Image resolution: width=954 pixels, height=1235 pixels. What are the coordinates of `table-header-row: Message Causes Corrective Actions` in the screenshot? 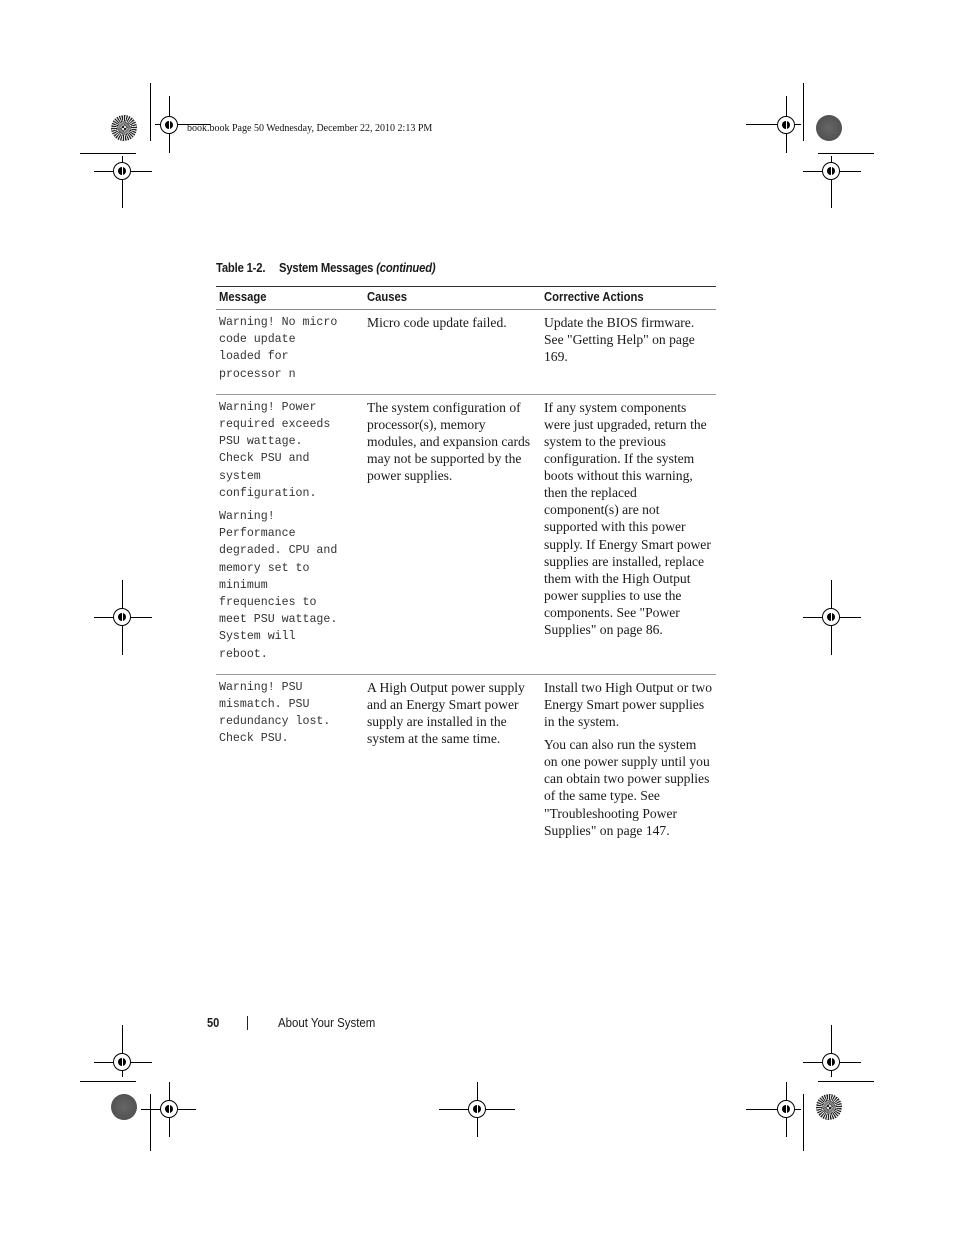 It's located at (466, 298).